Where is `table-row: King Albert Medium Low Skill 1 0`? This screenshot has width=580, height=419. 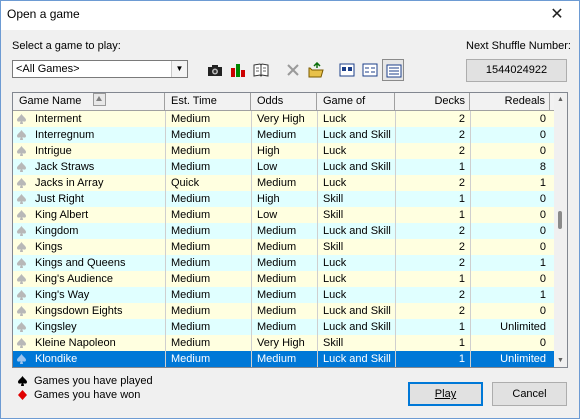
table-row: King Albert Medium Low Skill 1 0 is located at coordinates (283, 215).